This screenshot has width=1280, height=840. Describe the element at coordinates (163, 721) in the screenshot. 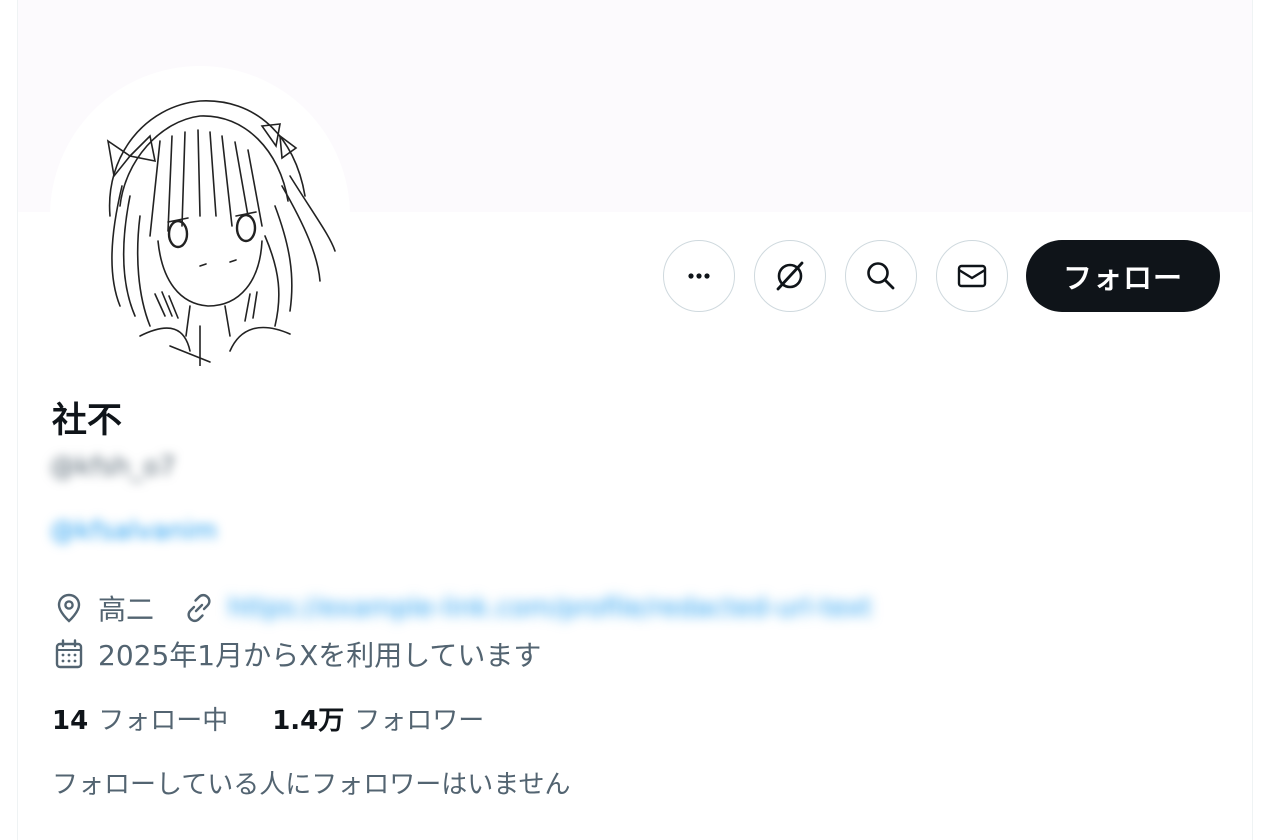

I see `following-label: フォロー中` at that location.